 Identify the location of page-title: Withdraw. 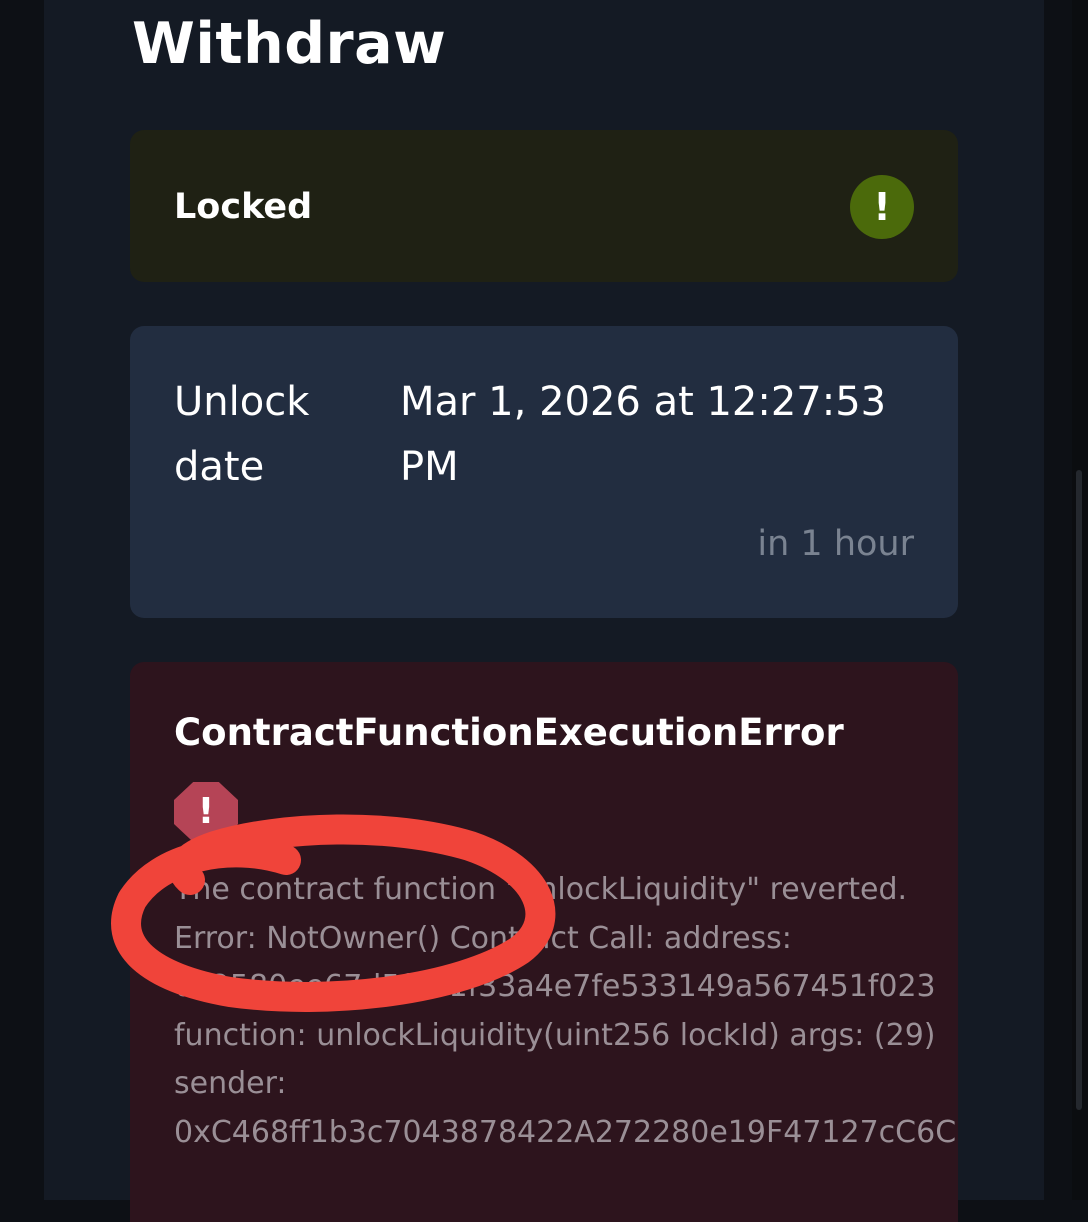
(289, 44).